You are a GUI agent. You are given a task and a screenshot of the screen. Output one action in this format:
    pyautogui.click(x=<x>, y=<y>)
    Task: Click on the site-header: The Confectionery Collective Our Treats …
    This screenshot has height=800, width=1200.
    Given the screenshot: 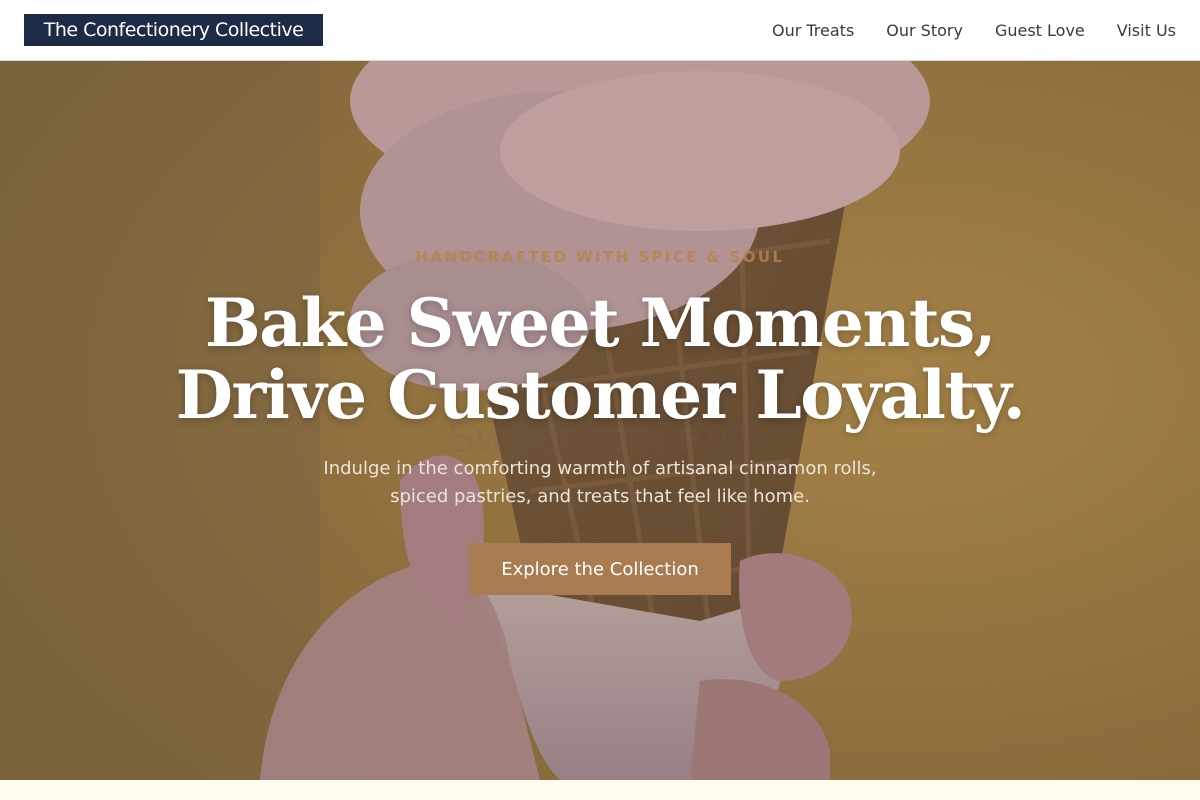 What is the action you would take?
    pyautogui.click(x=600, y=30)
    